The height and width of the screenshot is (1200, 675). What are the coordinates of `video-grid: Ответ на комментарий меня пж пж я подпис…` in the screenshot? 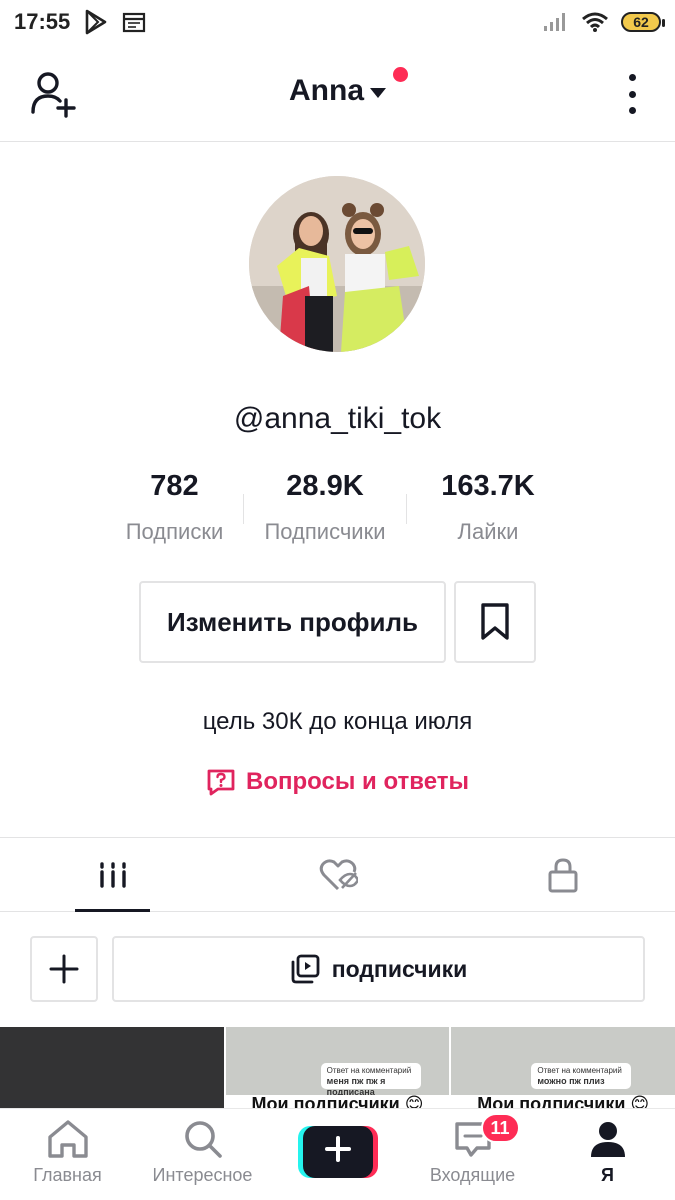 It's located at (337, 1068).